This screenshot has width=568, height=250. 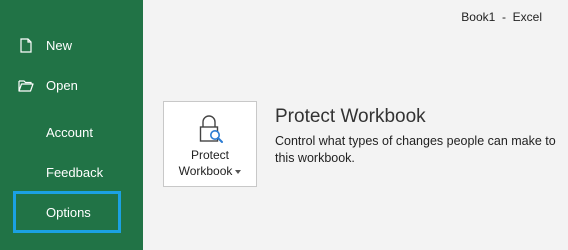 What do you see at coordinates (205, 171) in the screenshot?
I see `protect-button-label-text: Workbook` at bounding box center [205, 171].